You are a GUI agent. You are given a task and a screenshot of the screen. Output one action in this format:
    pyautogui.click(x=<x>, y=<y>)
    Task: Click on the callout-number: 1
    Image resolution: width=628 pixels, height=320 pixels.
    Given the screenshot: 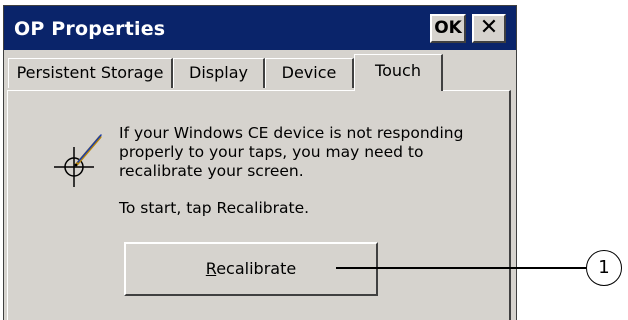 What is the action you would take?
    pyautogui.click(x=604, y=268)
    